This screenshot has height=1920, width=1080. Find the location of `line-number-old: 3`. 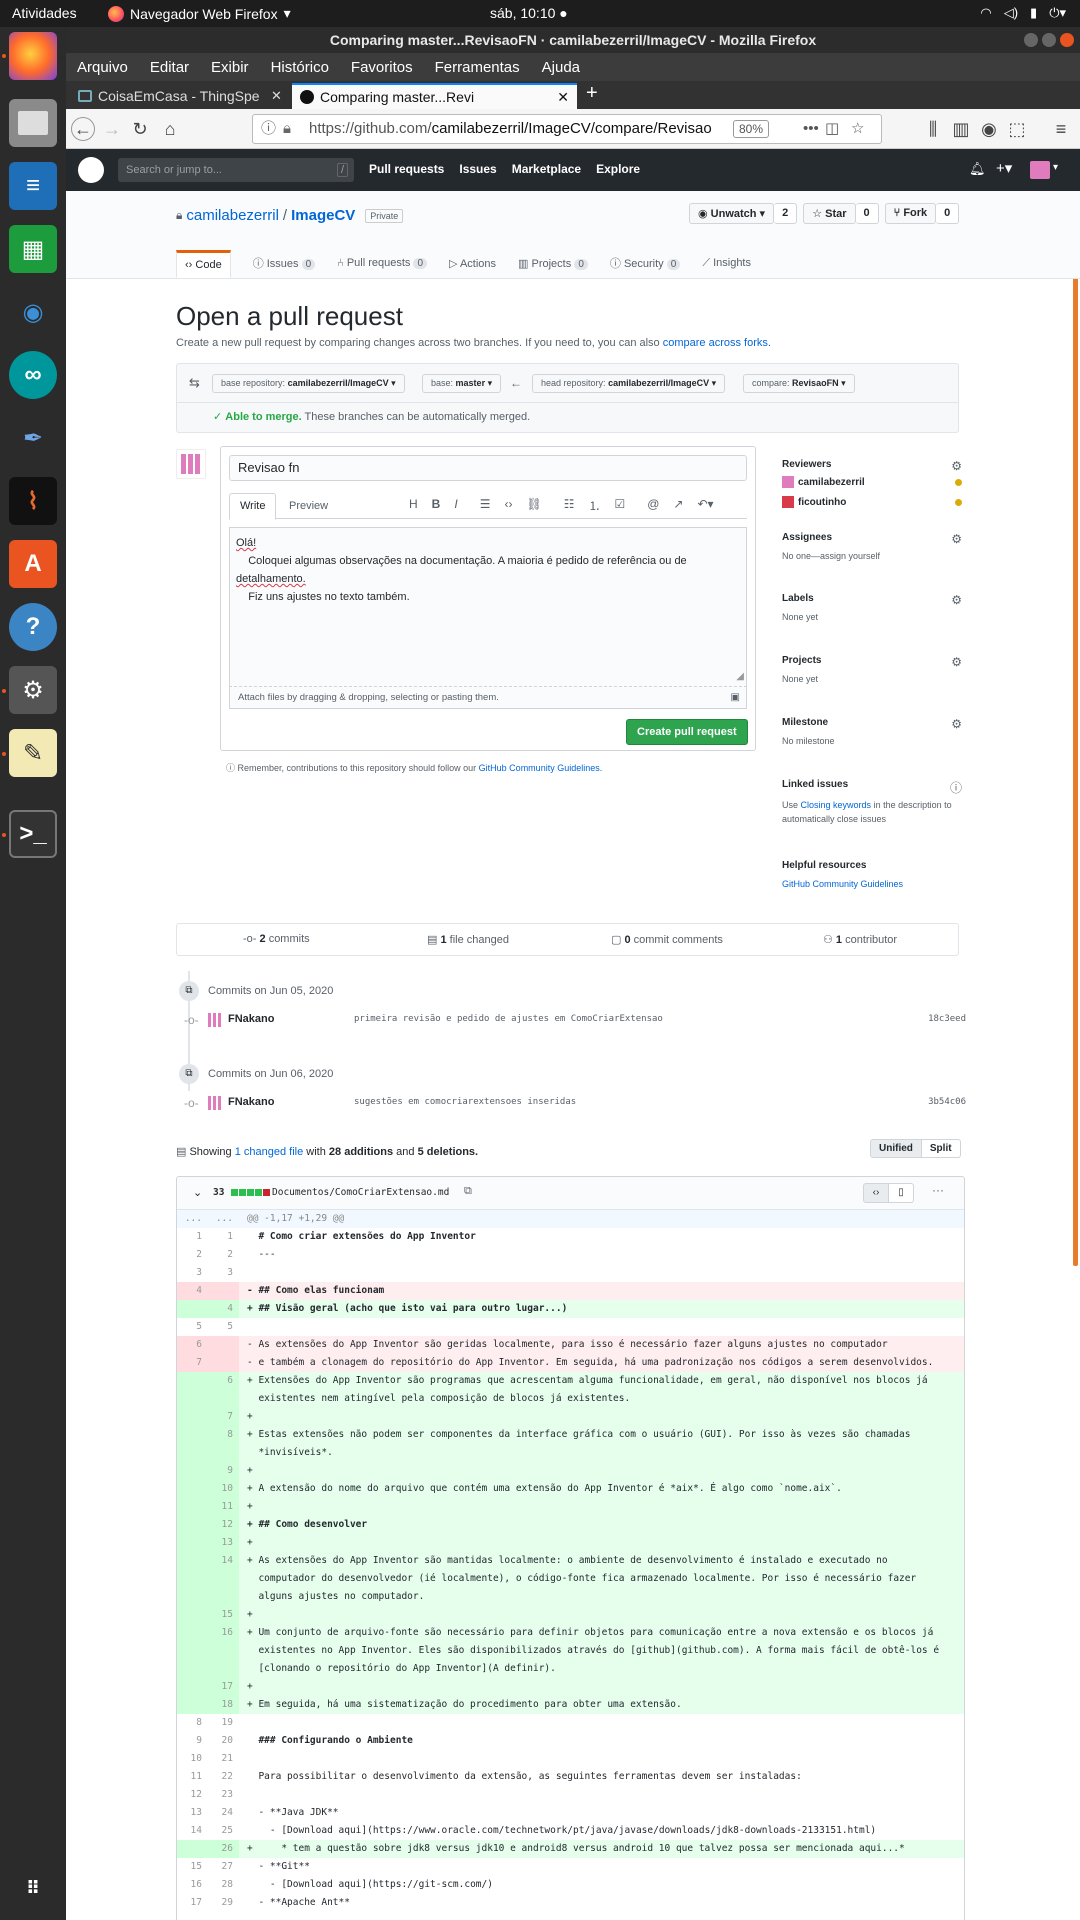

line-number-old: 3 is located at coordinates (192, 1273).